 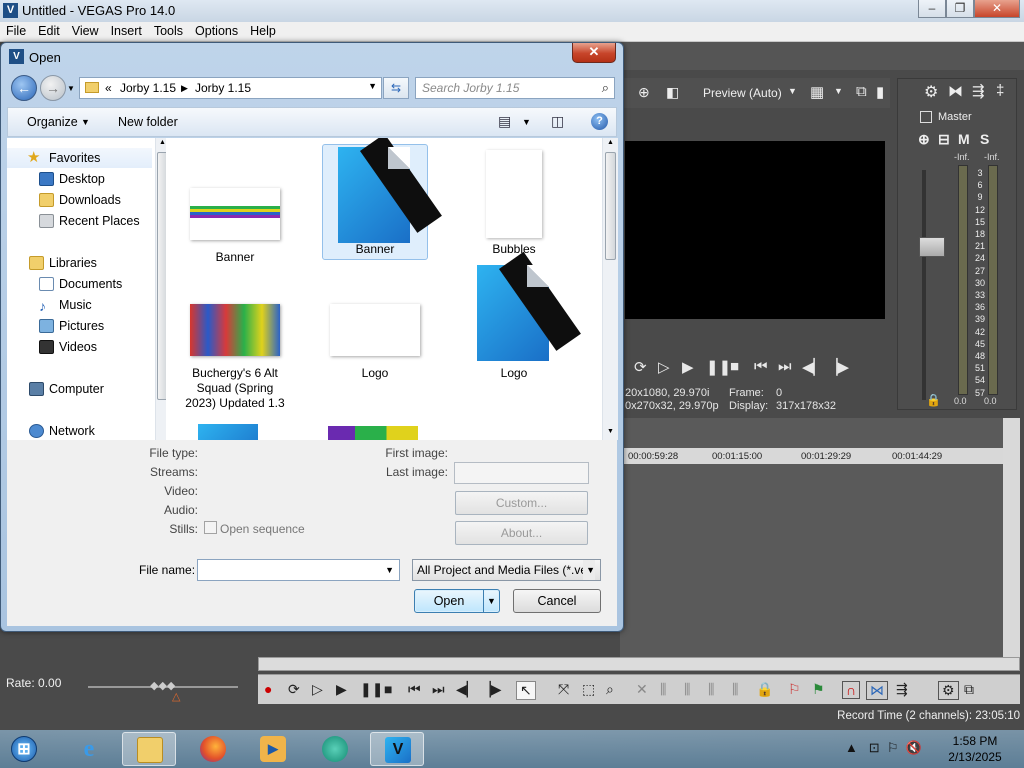 What do you see at coordinates (396, 88) in the screenshot?
I see `refresh-button: ⇆` at bounding box center [396, 88].